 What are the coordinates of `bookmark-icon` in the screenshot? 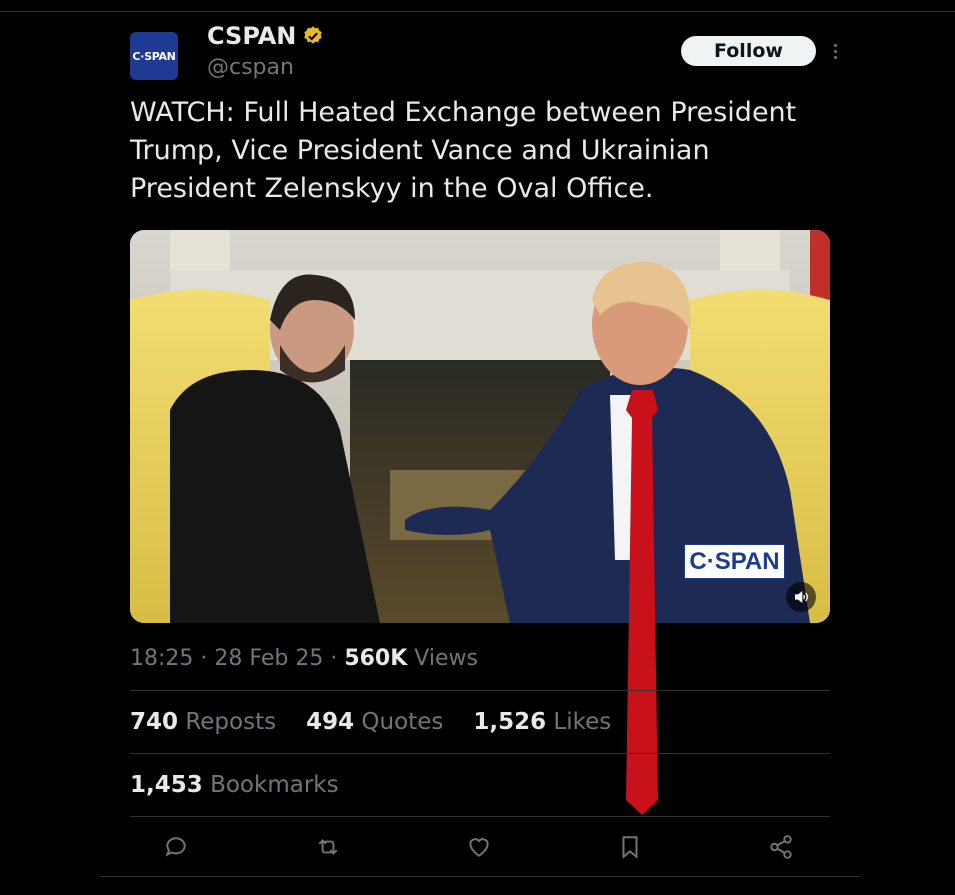 It's located at (630, 847).